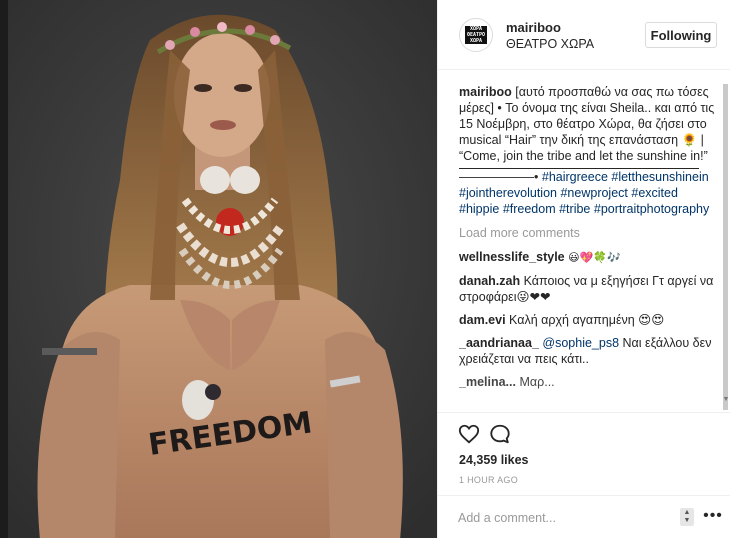 This screenshot has width=730, height=538. I want to click on following-button: Following, so click(681, 35).